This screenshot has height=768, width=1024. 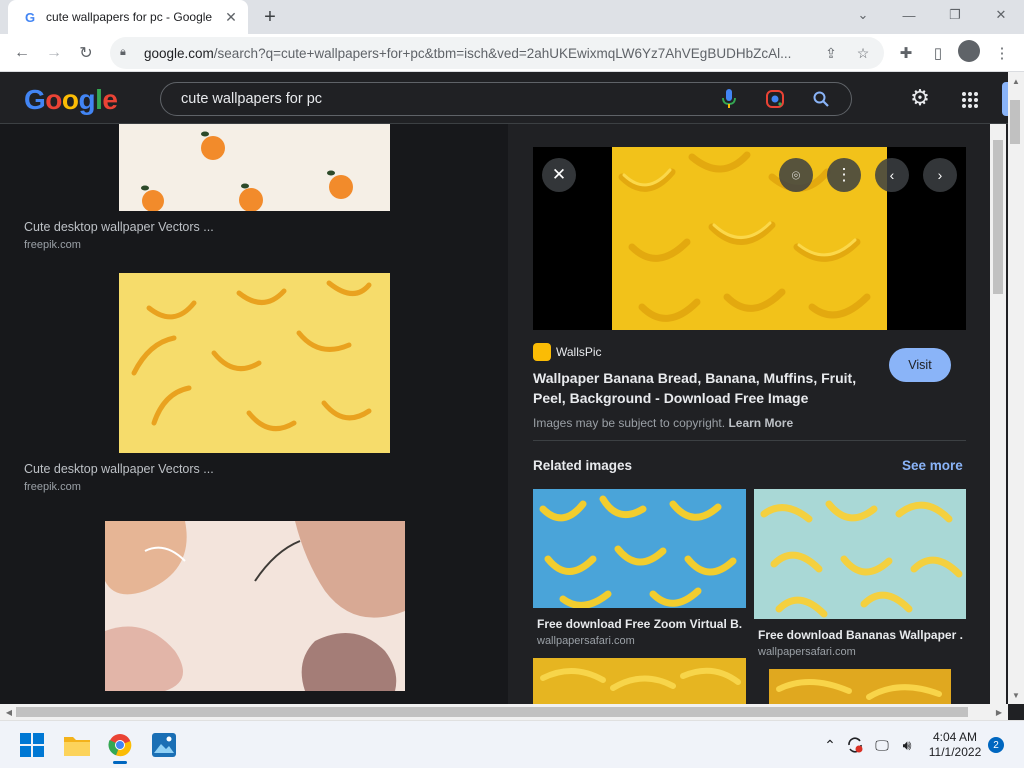 What do you see at coordinates (796, 175) in the screenshot?
I see `lens-search-icon: ⌾` at bounding box center [796, 175].